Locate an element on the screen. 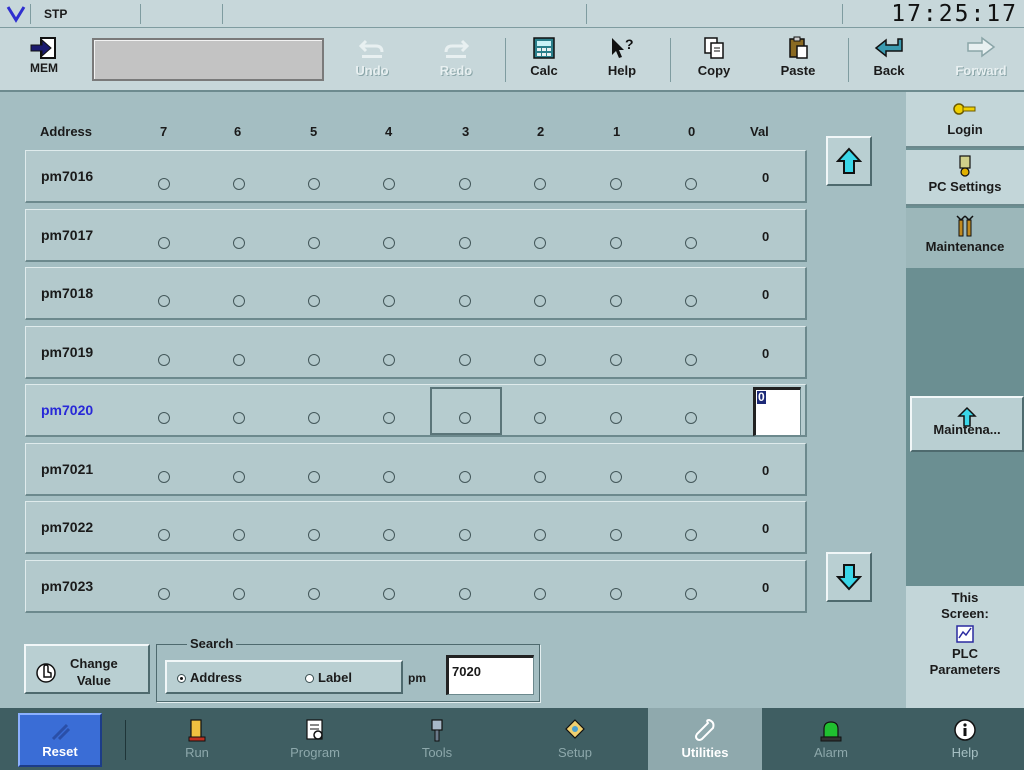  table-row: pm7017 0 is located at coordinates (416, 235).